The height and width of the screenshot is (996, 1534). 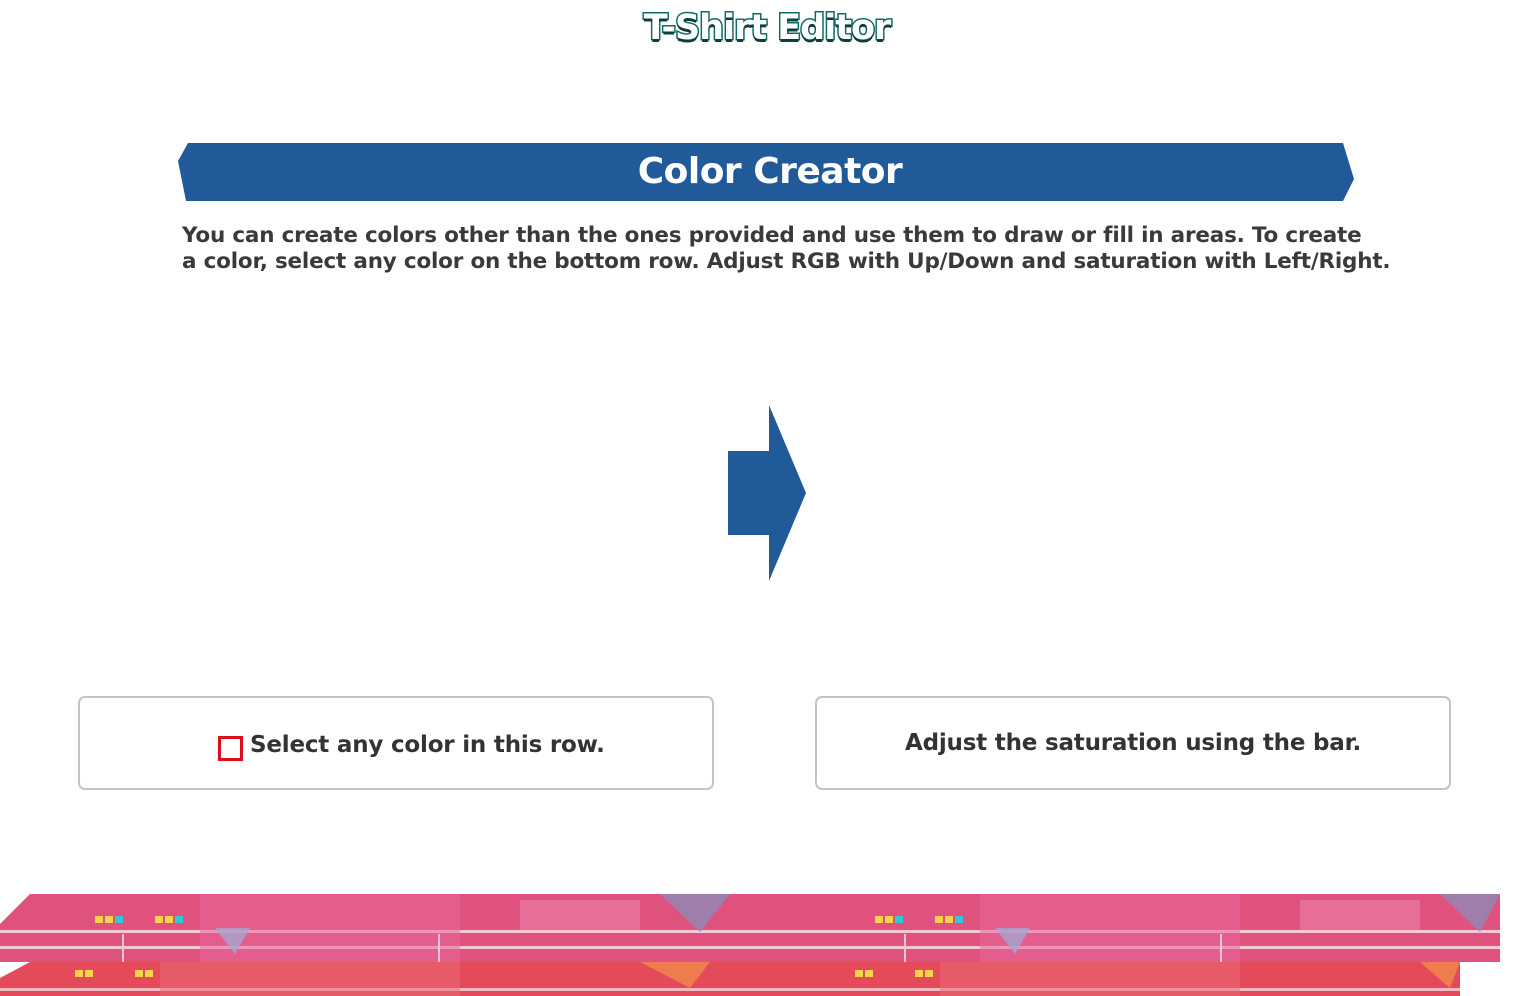 I want to click on hint-box-select-color: Select any color in this row., so click(x=396, y=743).